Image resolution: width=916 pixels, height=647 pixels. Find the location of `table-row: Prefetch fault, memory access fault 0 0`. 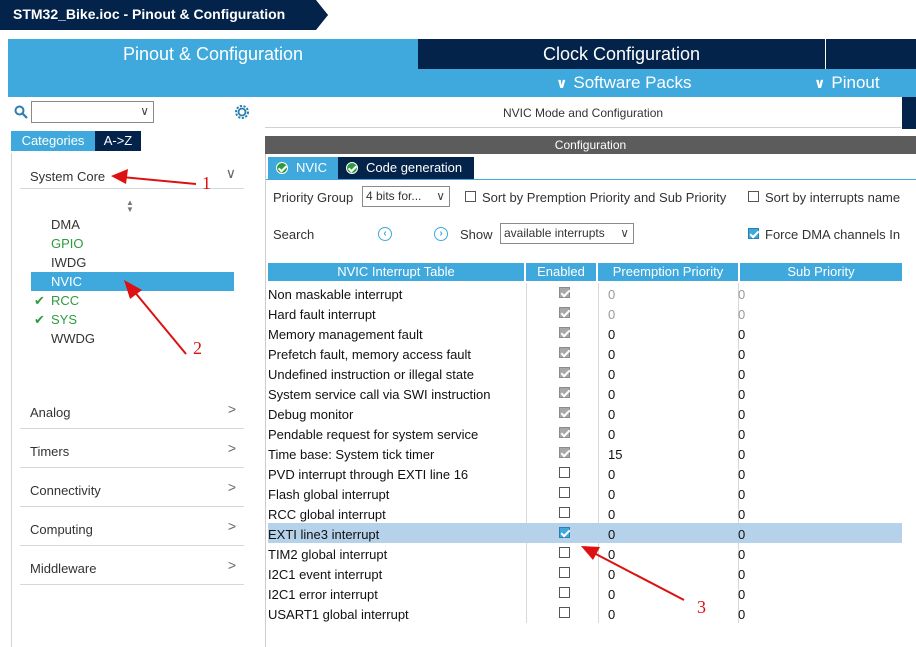

table-row: Prefetch fault, memory access fault 0 0 is located at coordinates (585, 353).